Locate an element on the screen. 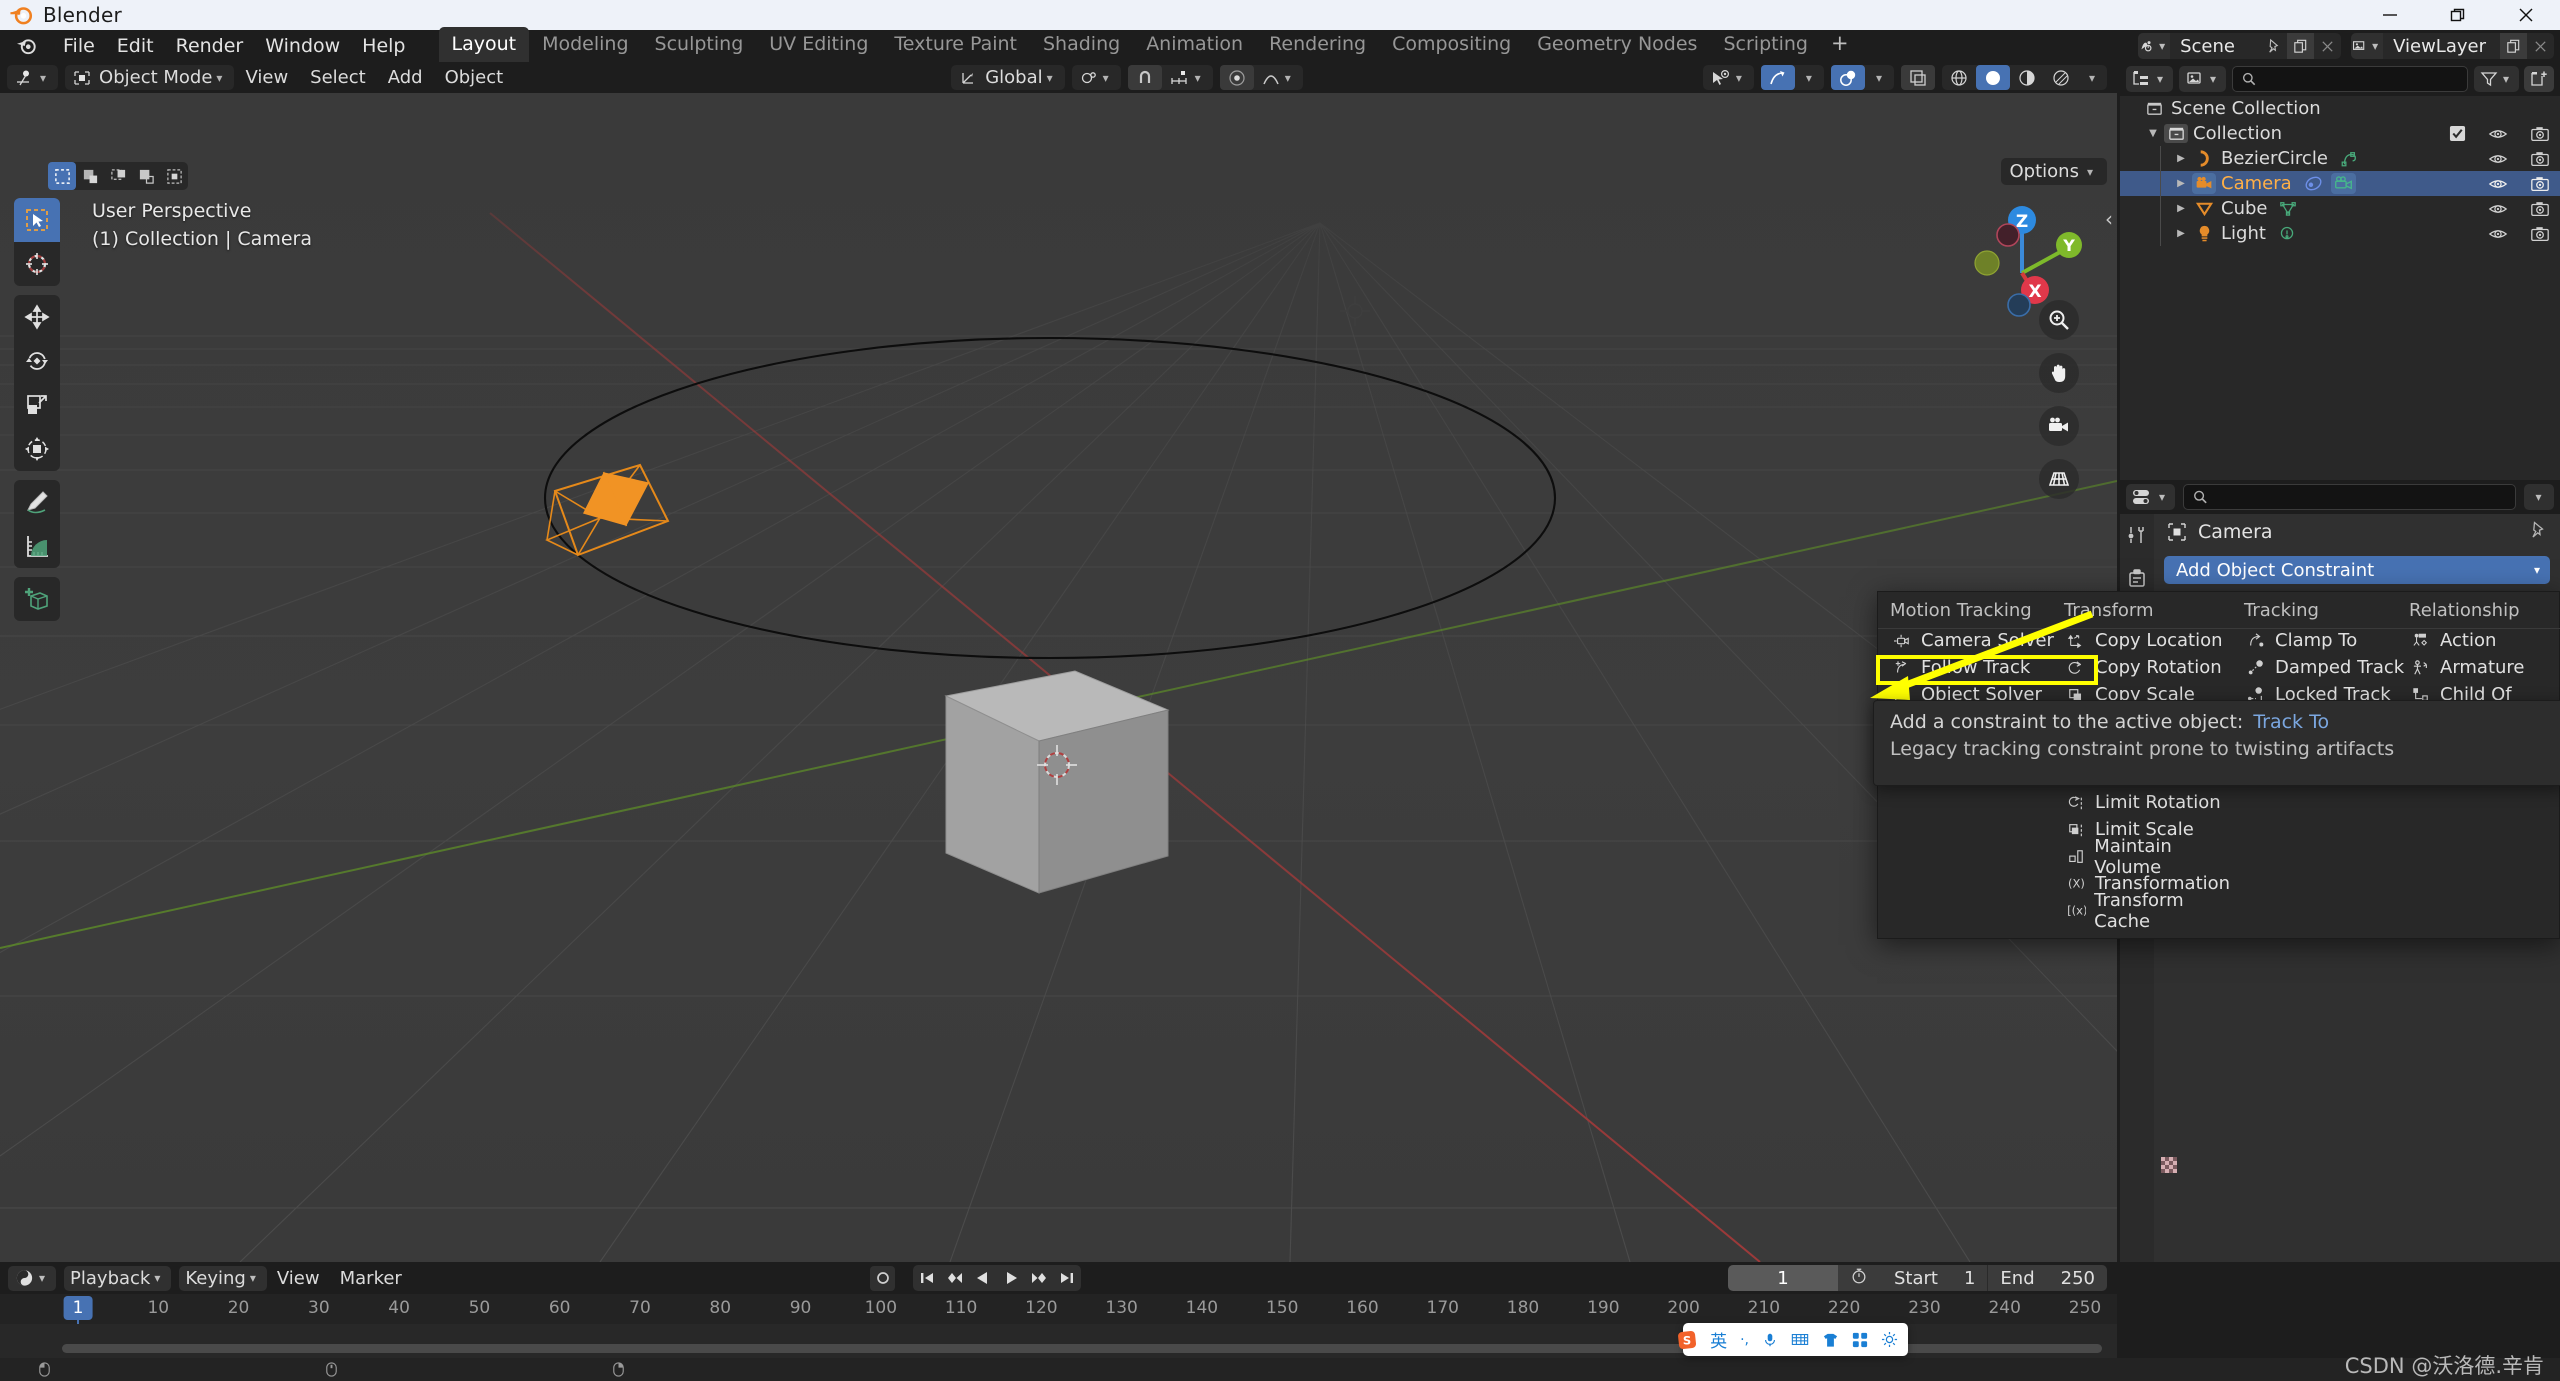 This screenshot has width=2560, height=1381. viewlayer-browse-icon: ▾ is located at coordinates (2367, 46).